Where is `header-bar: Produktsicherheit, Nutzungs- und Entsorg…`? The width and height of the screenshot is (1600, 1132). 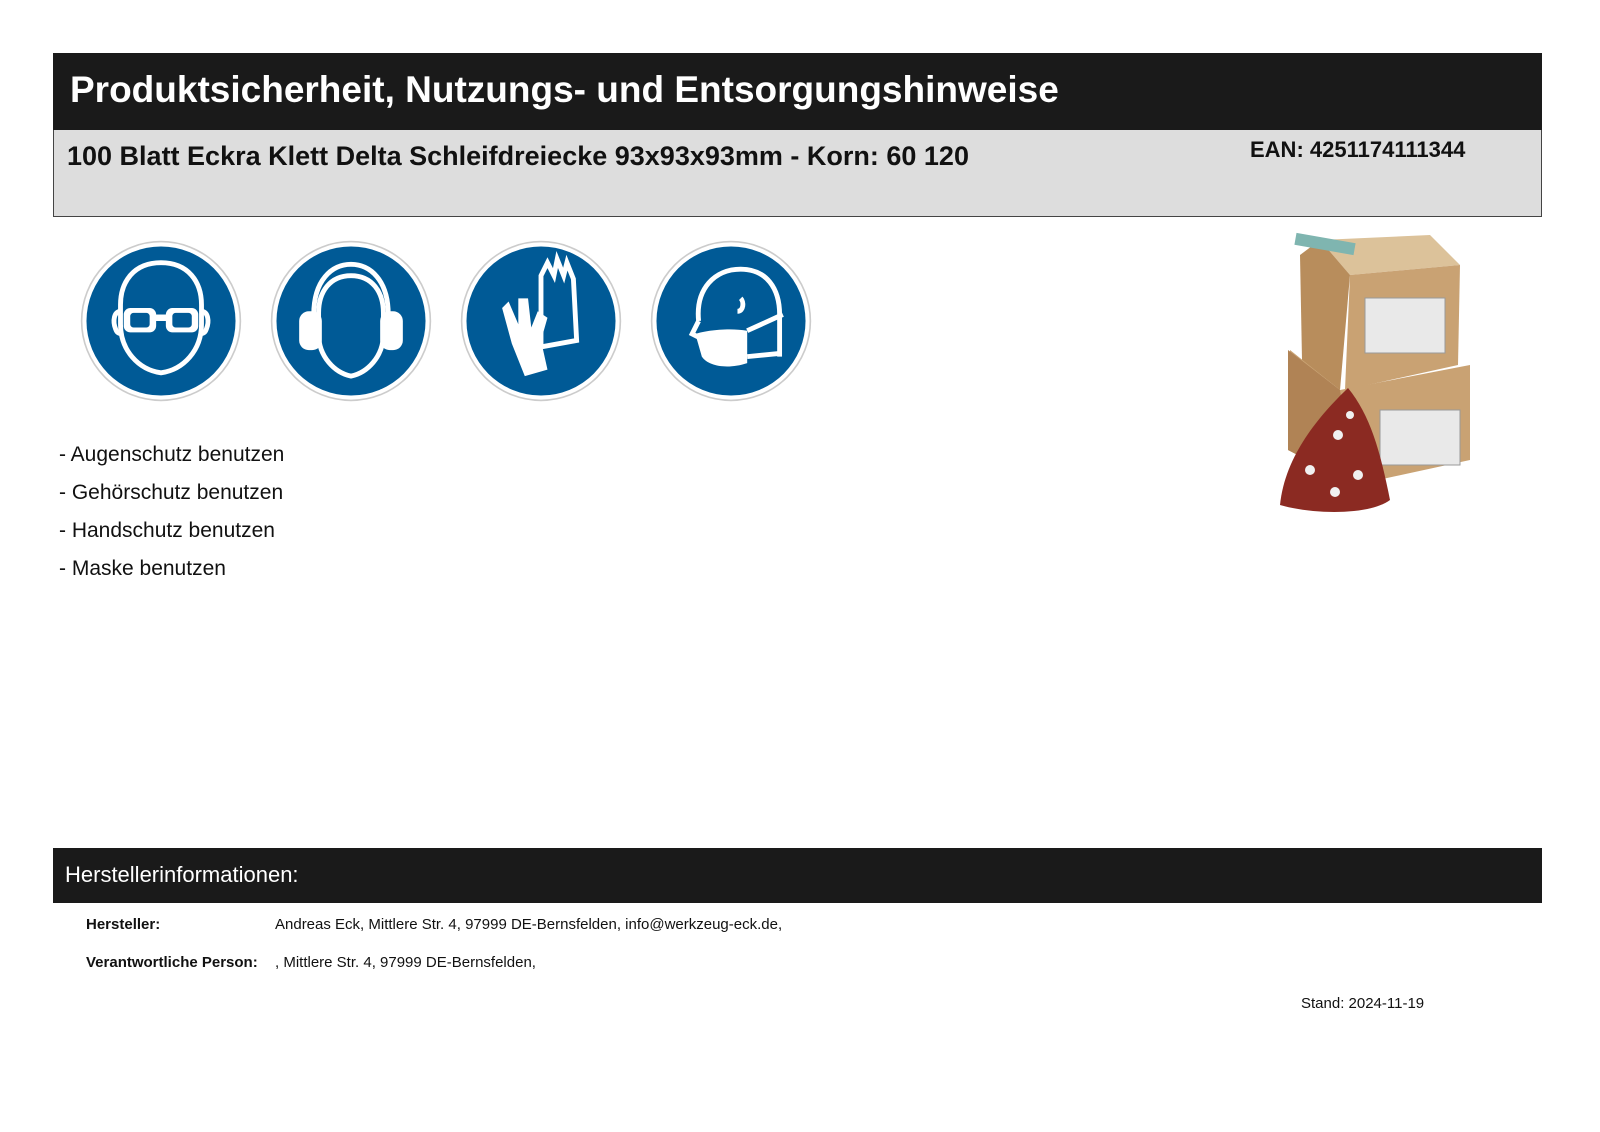 header-bar: Produktsicherheit, Nutzungs- und Entsorg… is located at coordinates (797, 91).